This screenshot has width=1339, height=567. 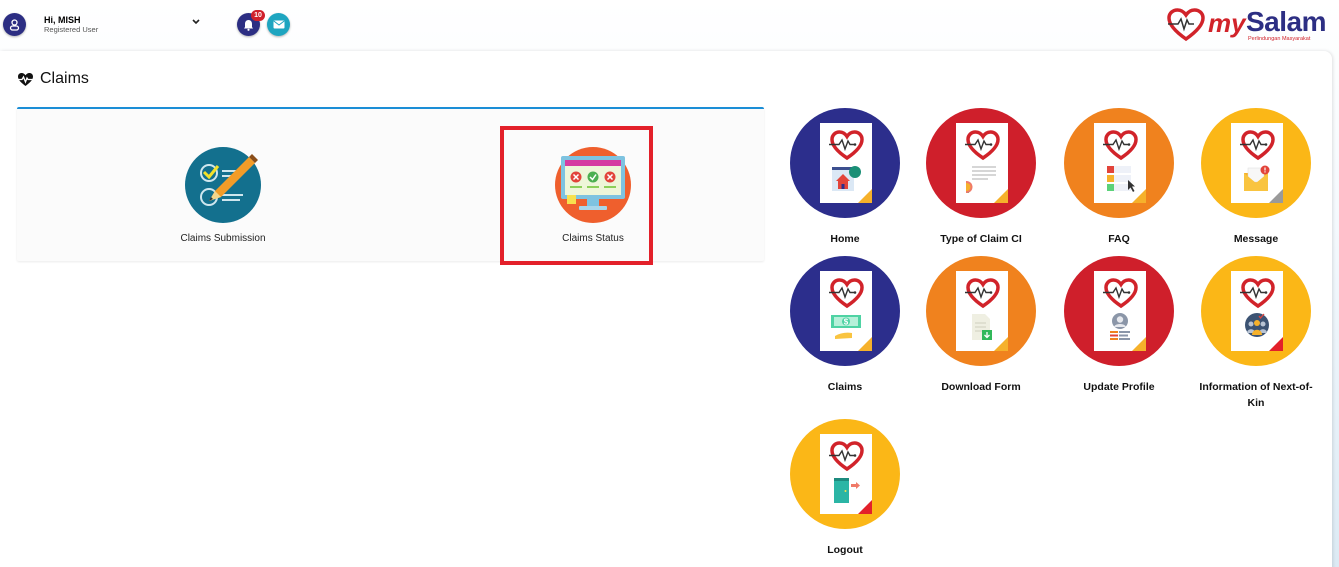 What do you see at coordinates (1279, 39) in the screenshot?
I see `logo-tagline: Perlindungan Masyarakat` at bounding box center [1279, 39].